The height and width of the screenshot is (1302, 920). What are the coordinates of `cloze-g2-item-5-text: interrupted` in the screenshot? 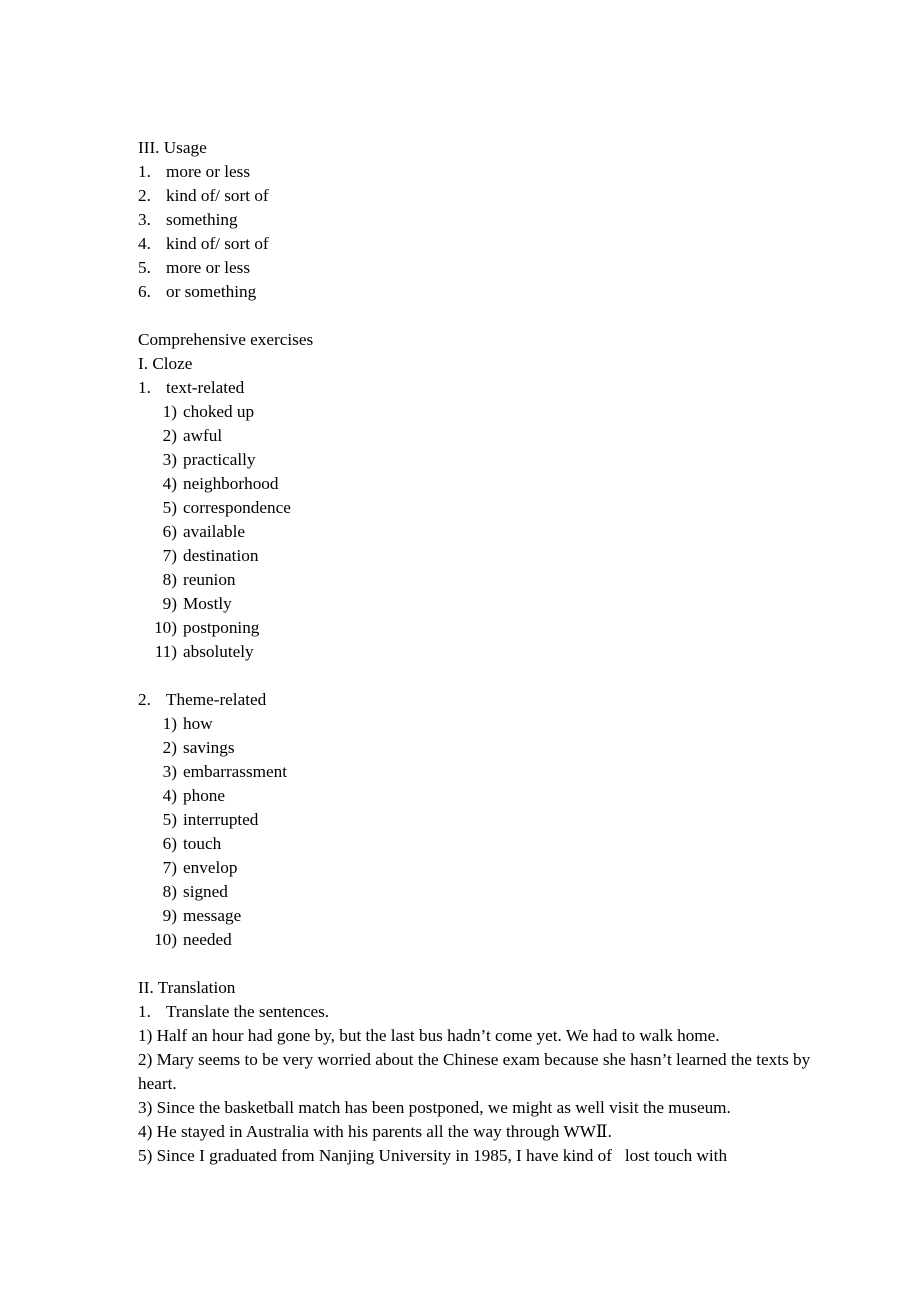 It's located at (221, 819).